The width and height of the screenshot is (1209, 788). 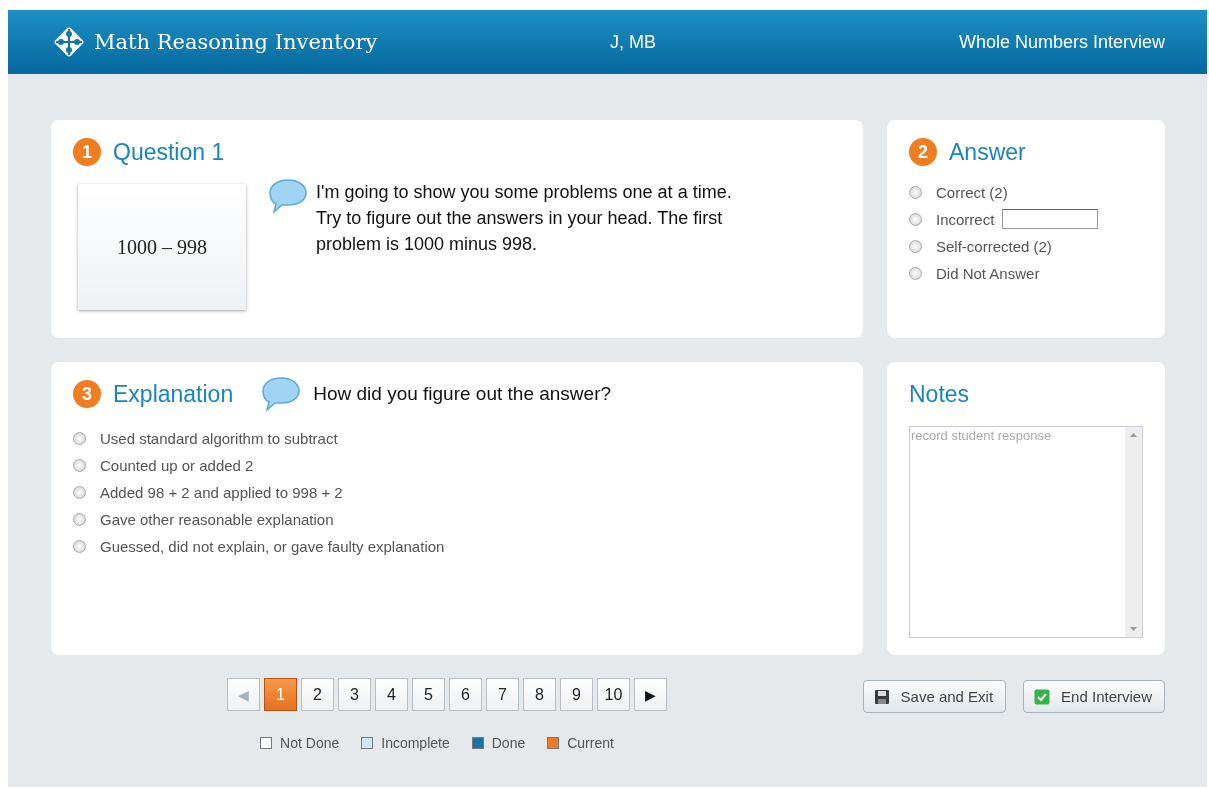 I want to click on scroll-down-icon, so click(x=1133, y=629).